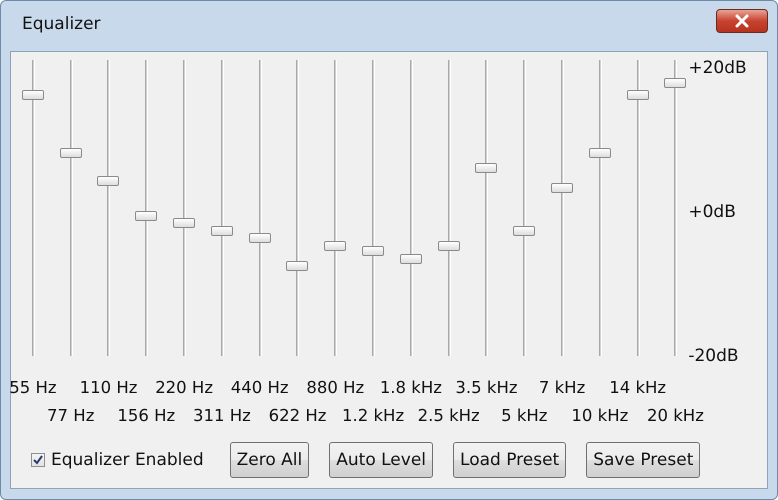 This screenshot has width=778, height=500. Describe the element at coordinates (109, 388) in the screenshot. I see `band-label: 110 Hz` at that location.